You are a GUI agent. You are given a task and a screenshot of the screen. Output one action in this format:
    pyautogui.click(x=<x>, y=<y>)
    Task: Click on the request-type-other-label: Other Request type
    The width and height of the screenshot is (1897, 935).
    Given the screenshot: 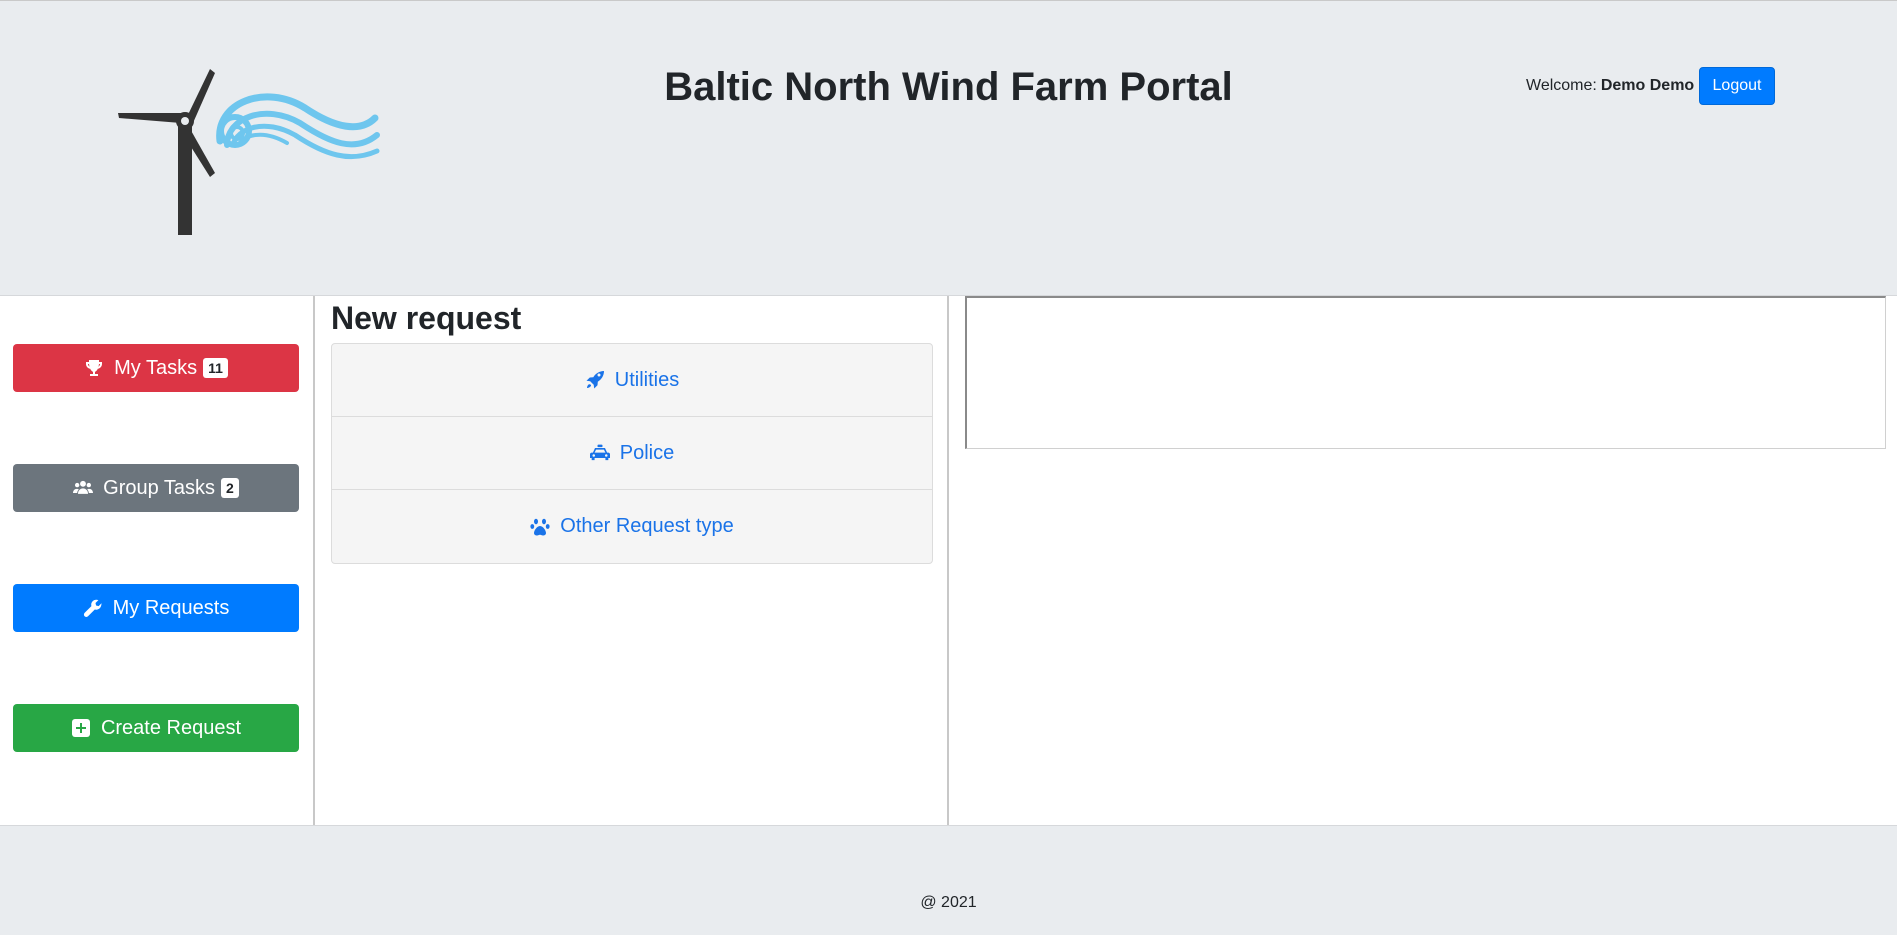 What is the action you would take?
    pyautogui.click(x=647, y=526)
    